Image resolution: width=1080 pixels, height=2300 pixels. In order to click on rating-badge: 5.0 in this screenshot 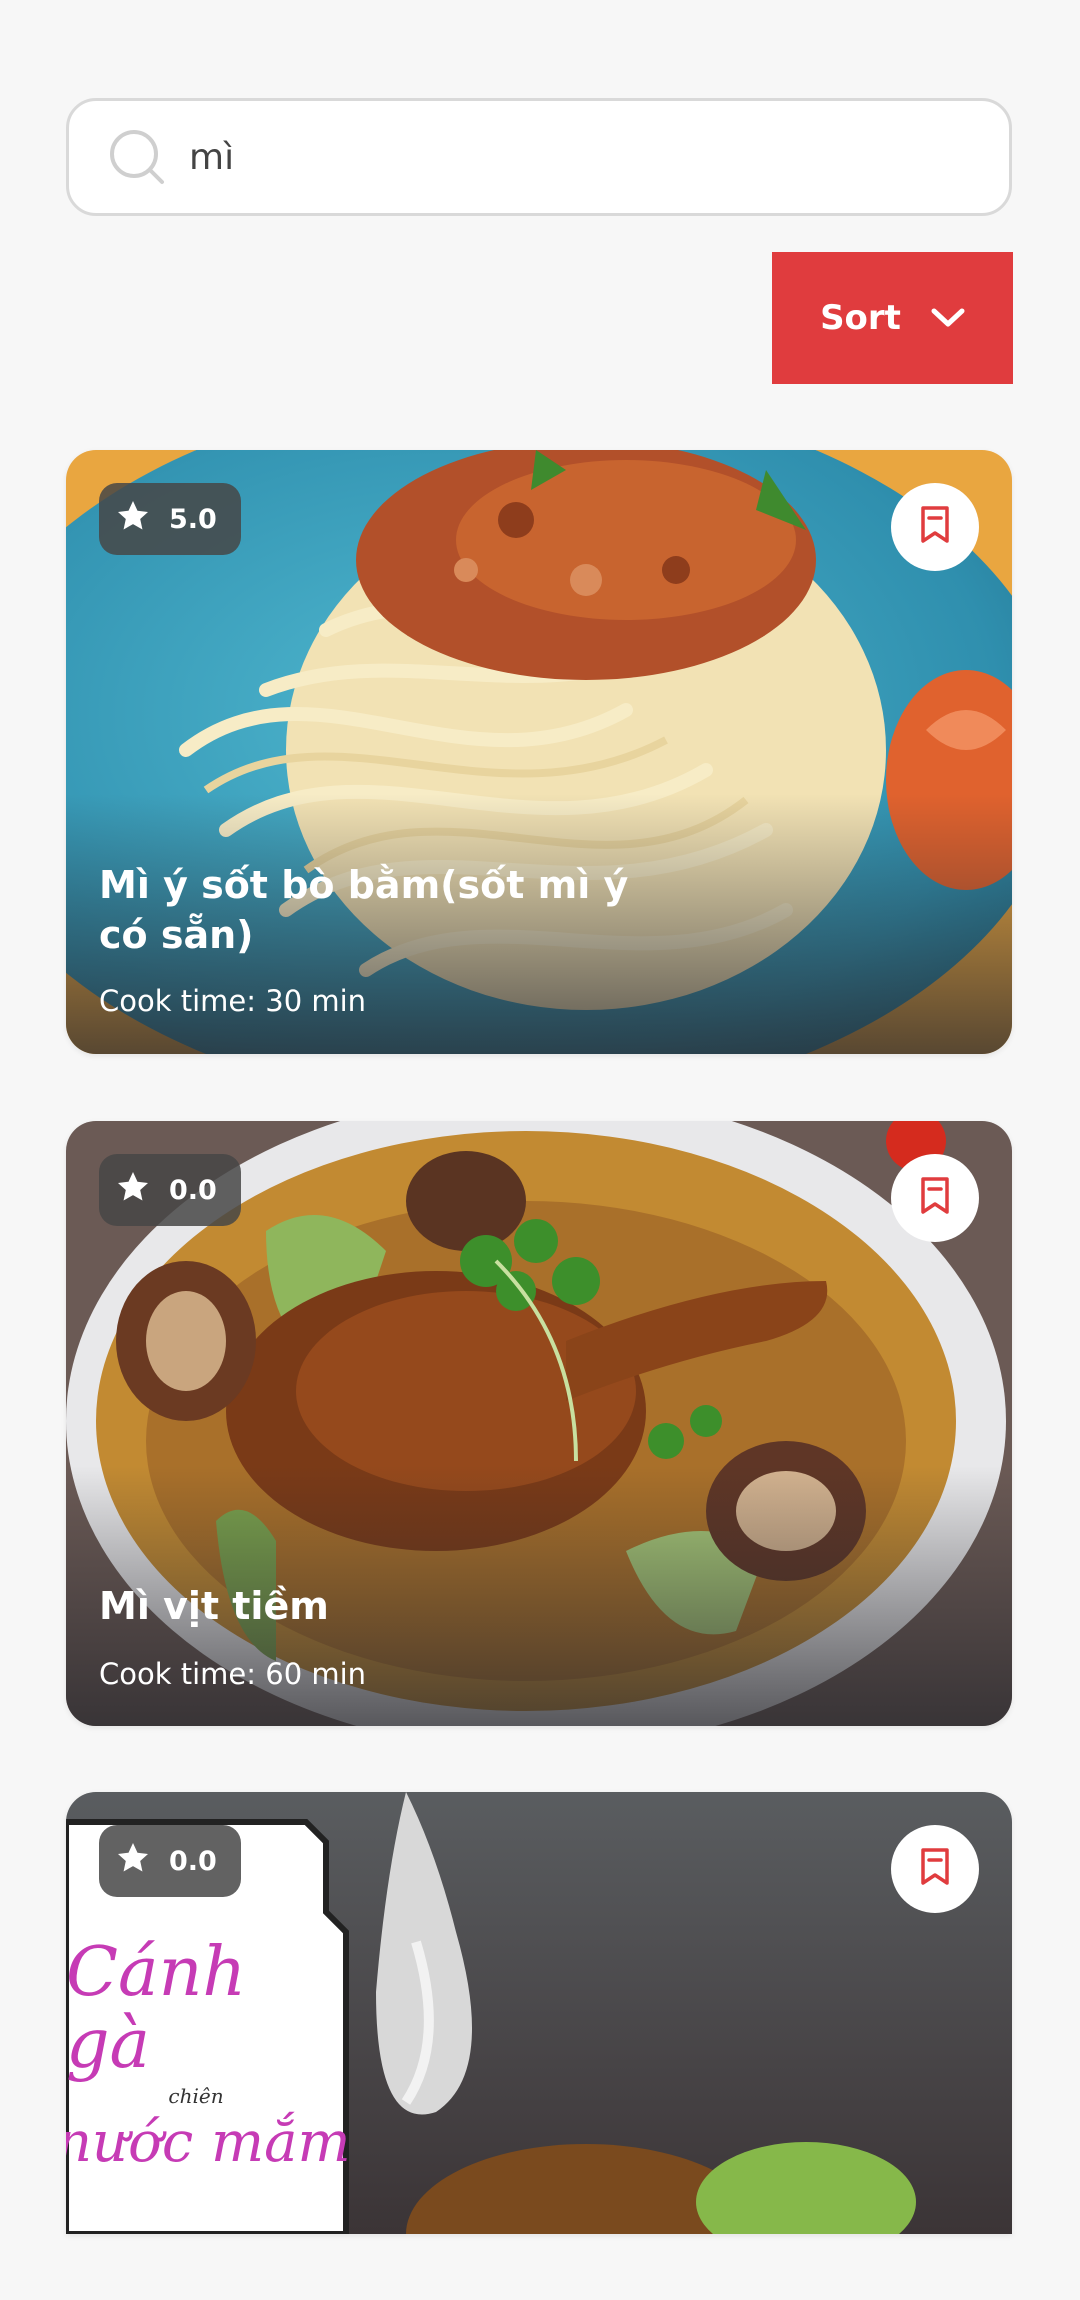, I will do `click(170, 519)`.